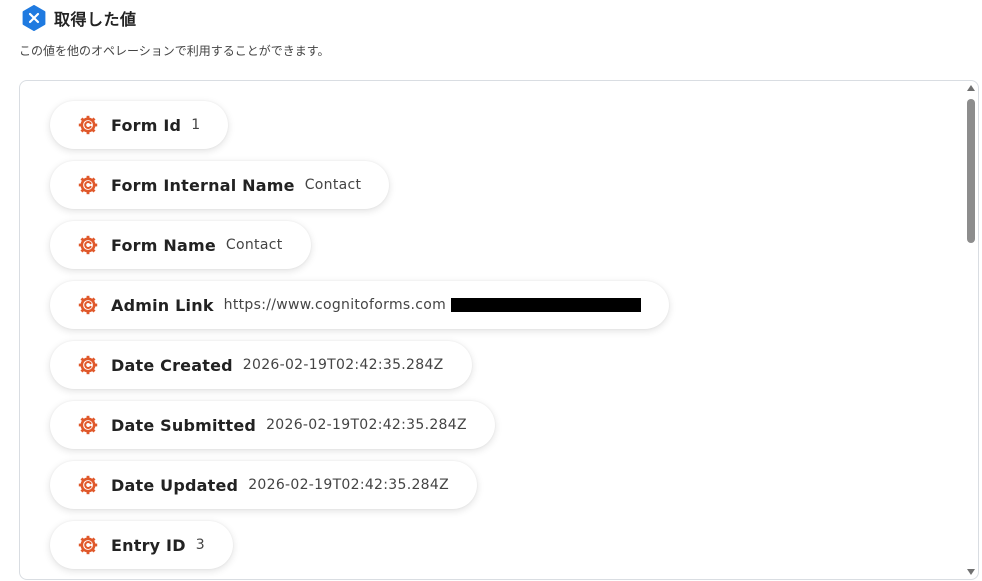  I want to click on field-pill-form-name: Form Name Contact, so click(180, 245).